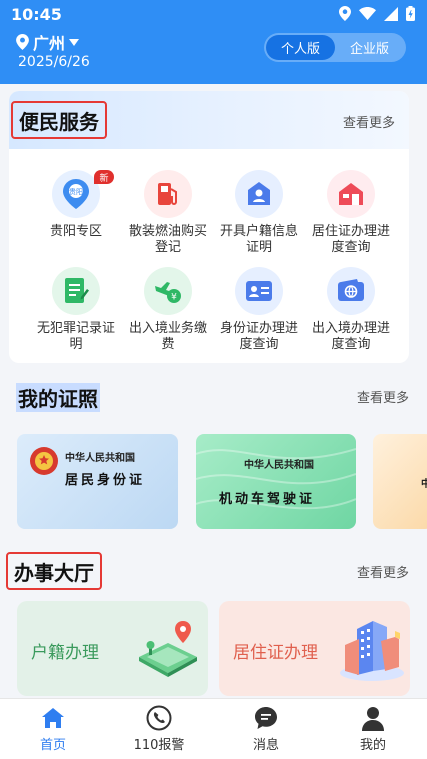  What do you see at coordinates (209, 120) in the screenshot?
I see `services-header: 便民服务 查看更多` at bounding box center [209, 120].